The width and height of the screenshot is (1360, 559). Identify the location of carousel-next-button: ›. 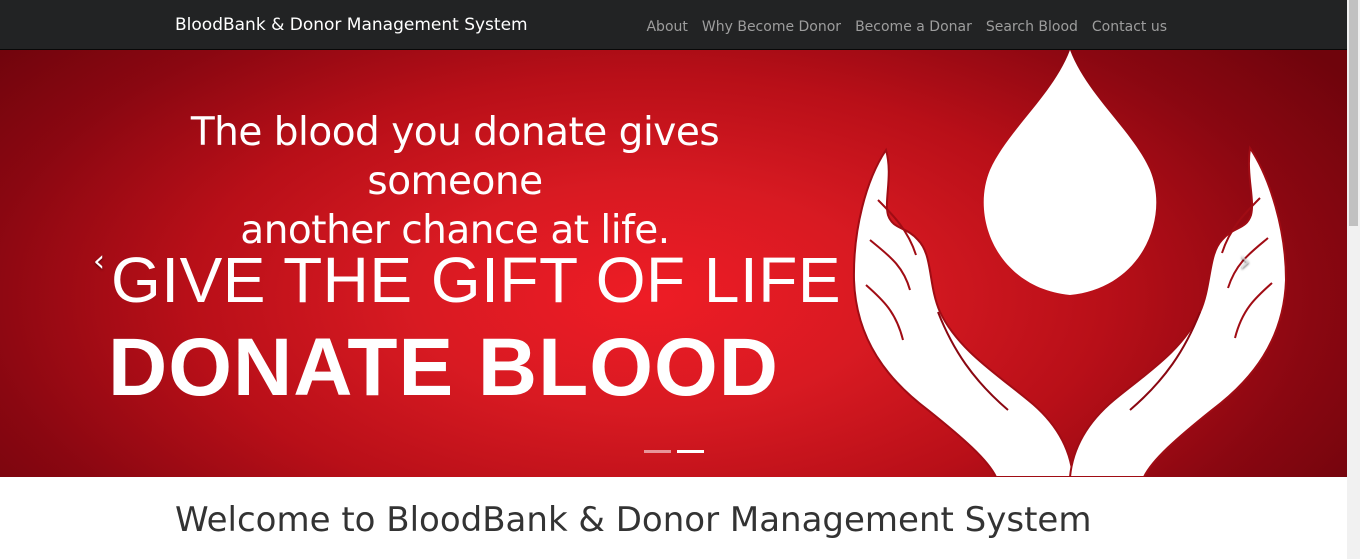
(1245, 262).